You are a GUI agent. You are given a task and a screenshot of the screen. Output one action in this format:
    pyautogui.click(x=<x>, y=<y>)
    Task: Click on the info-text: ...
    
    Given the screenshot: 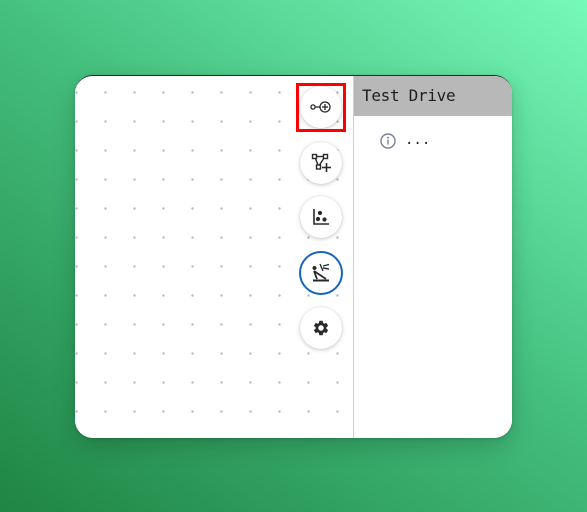 What is the action you would take?
    pyautogui.click(x=418, y=140)
    